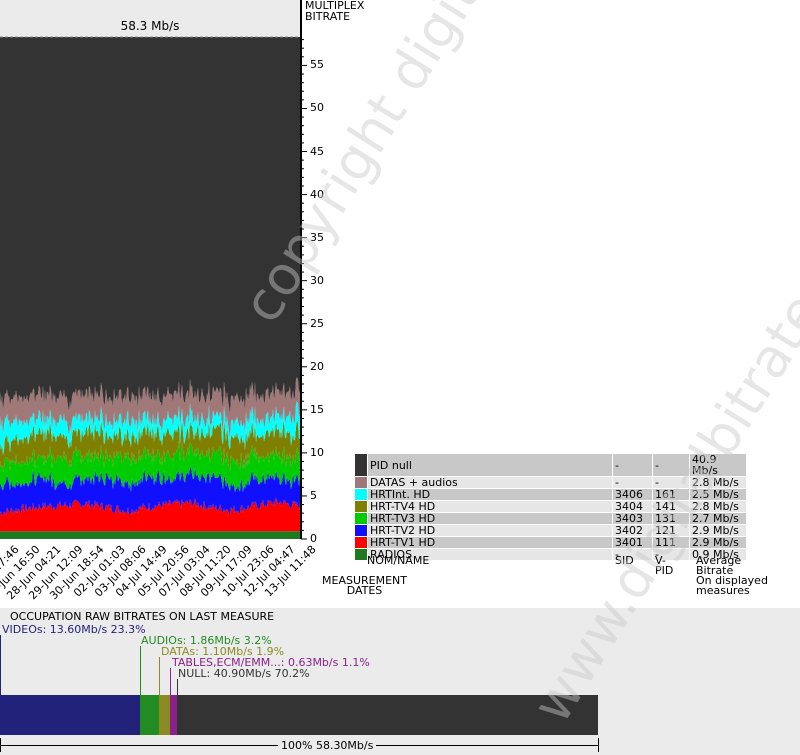  What do you see at coordinates (632, 494) in the screenshot?
I see `legend-sid: 3406` at bounding box center [632, 494].